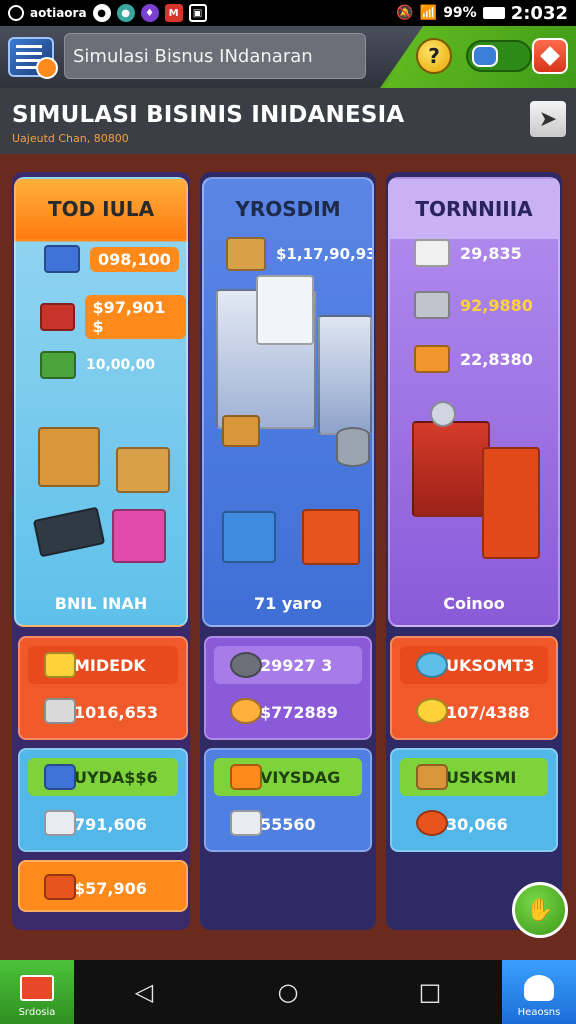 This screenshot has width=576, height=1024. I want to click on panel-footer: Coinoo, so click(474, 603).